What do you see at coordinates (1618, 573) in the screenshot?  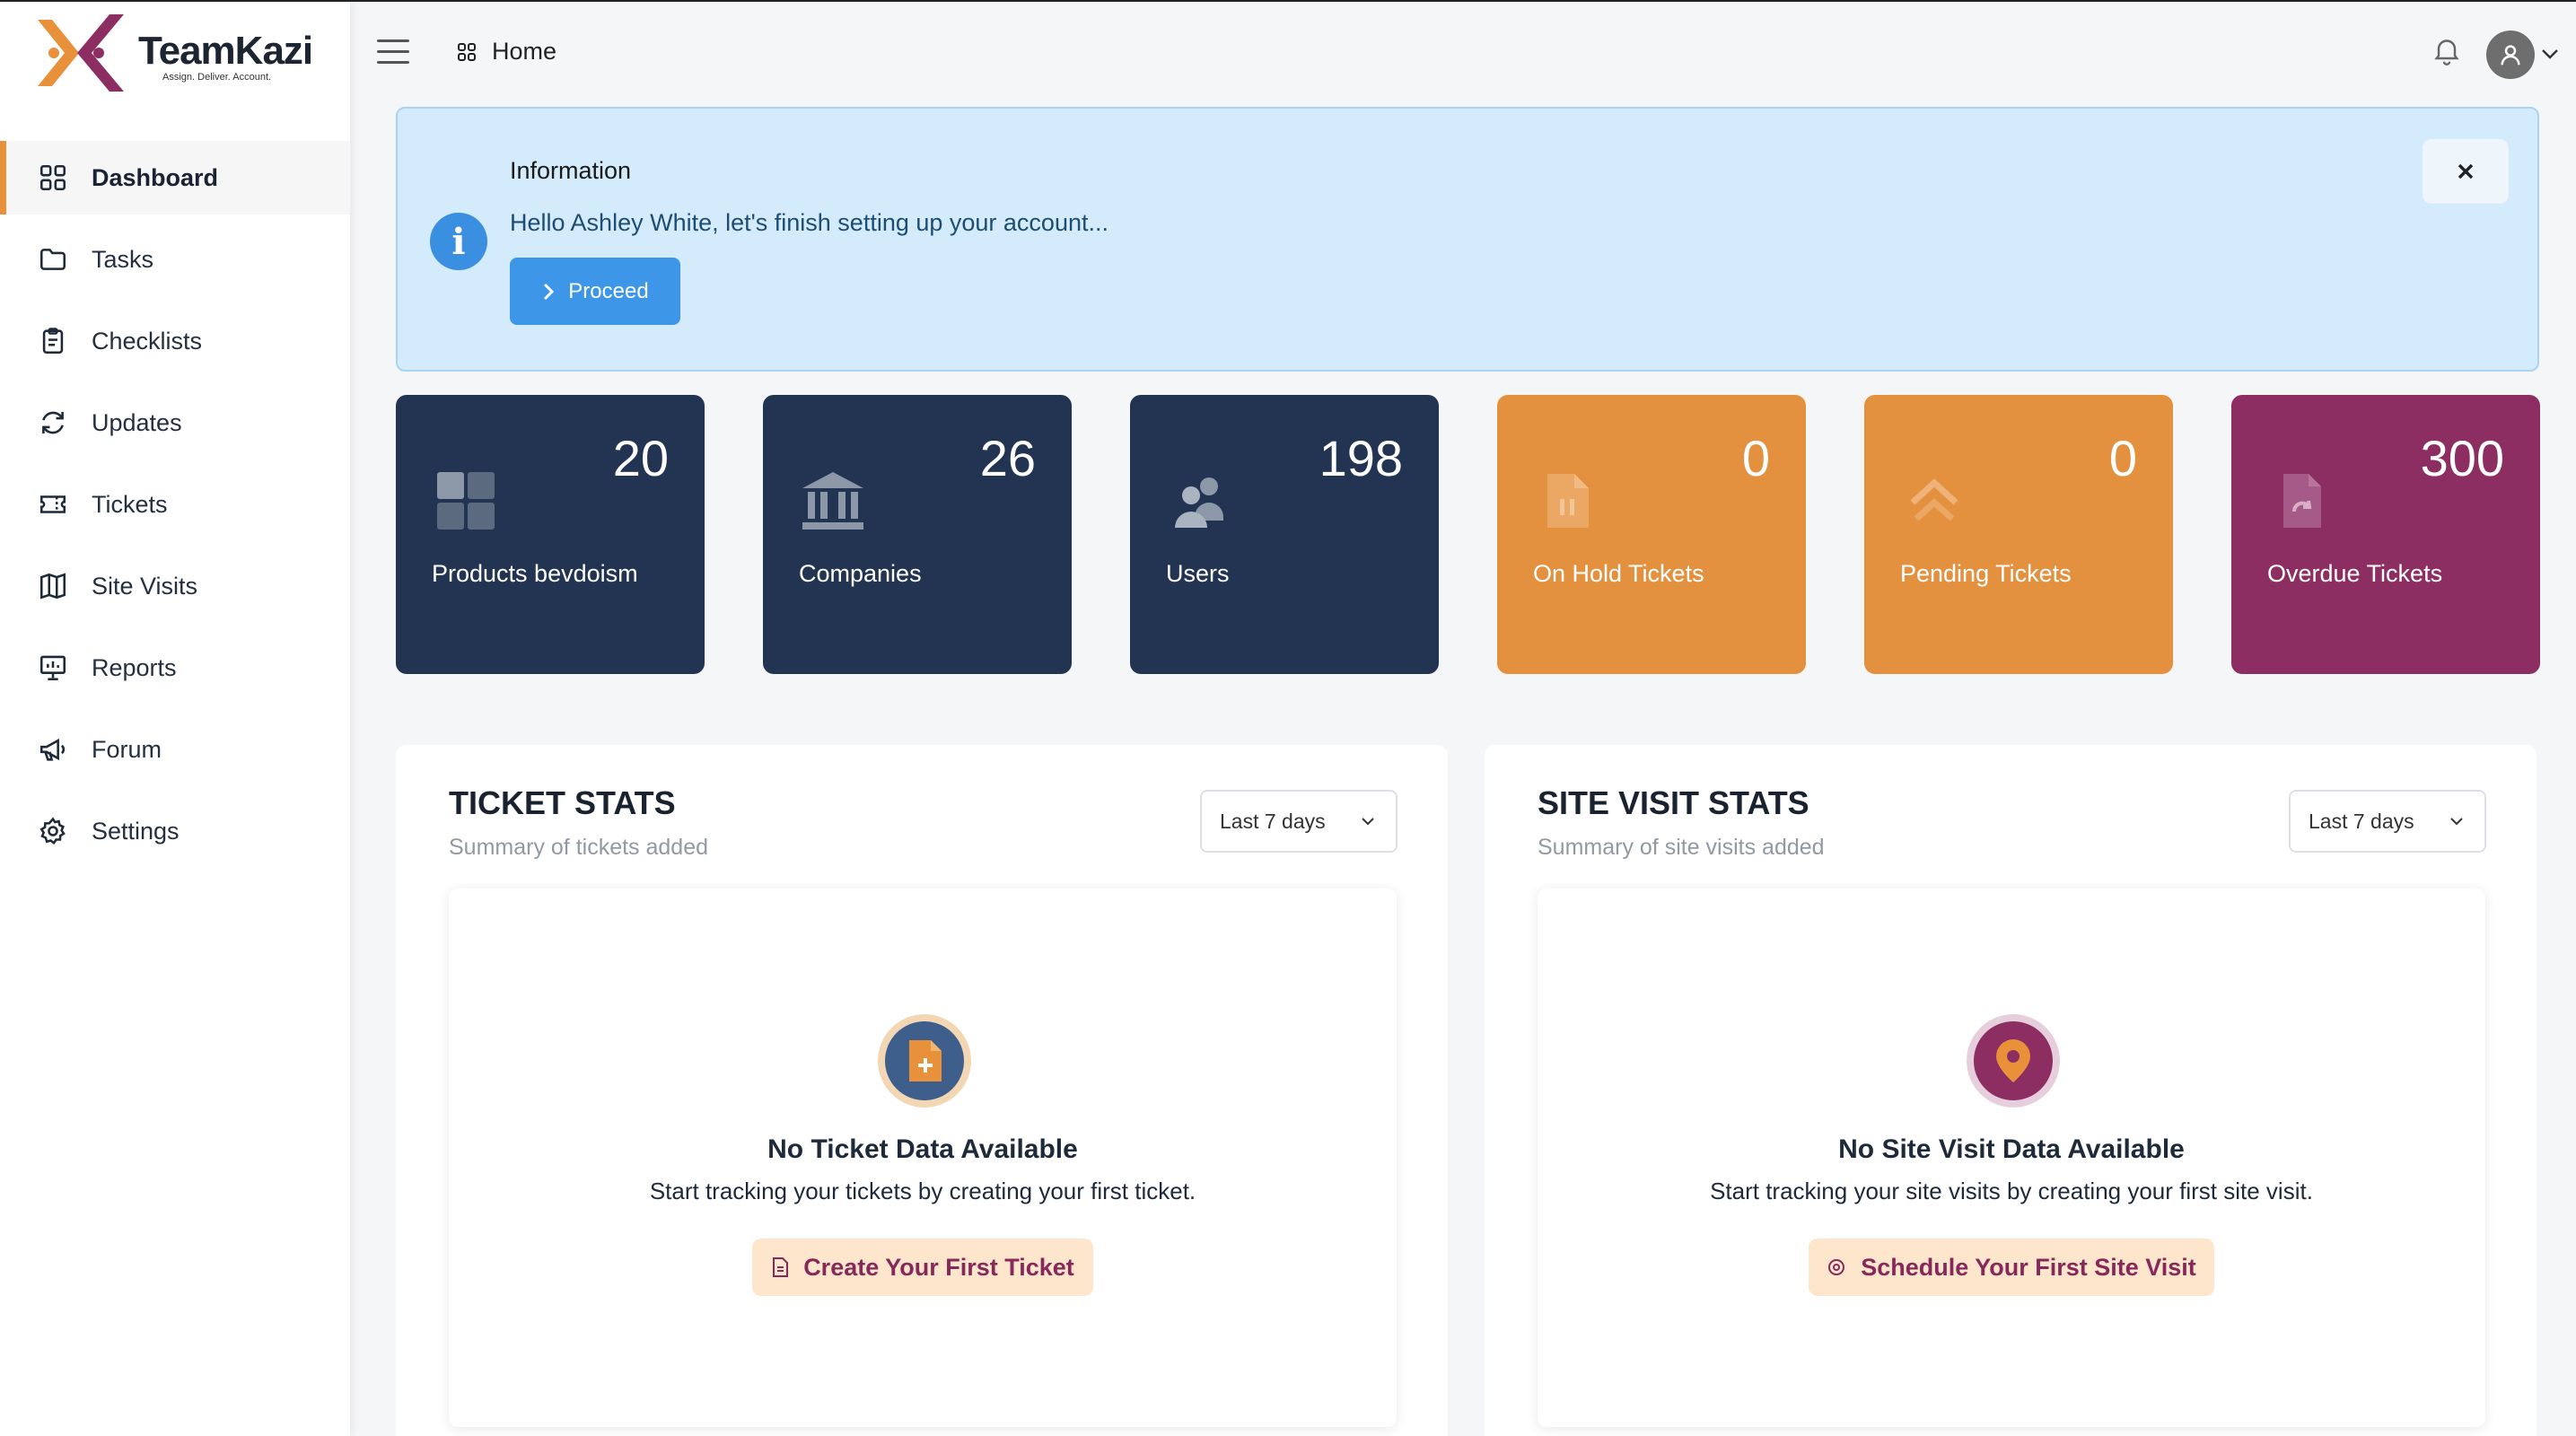 I see `stat-label: On Hold Tickets` at bounding box center [1618, 573].